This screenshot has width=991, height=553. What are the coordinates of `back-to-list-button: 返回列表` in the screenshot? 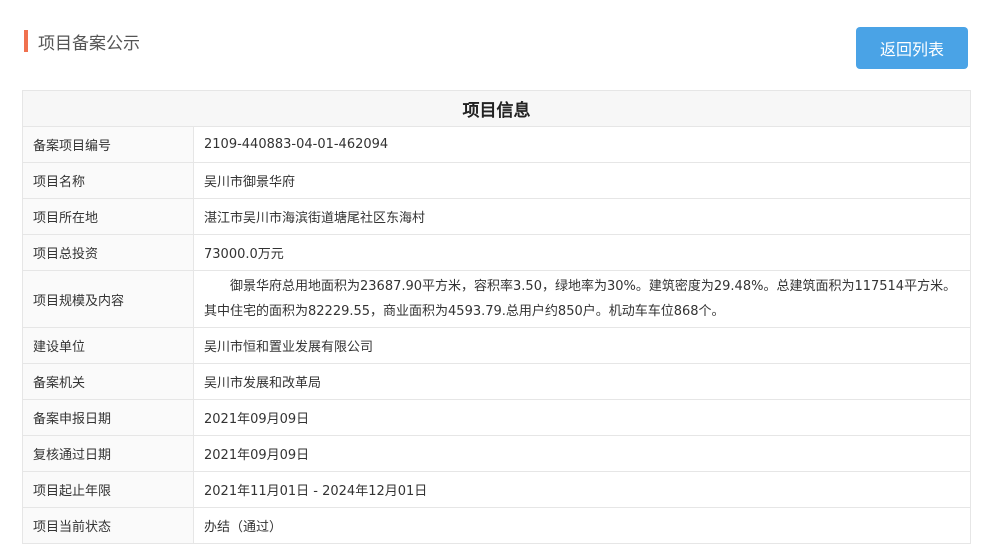 It's located at (912, 48).